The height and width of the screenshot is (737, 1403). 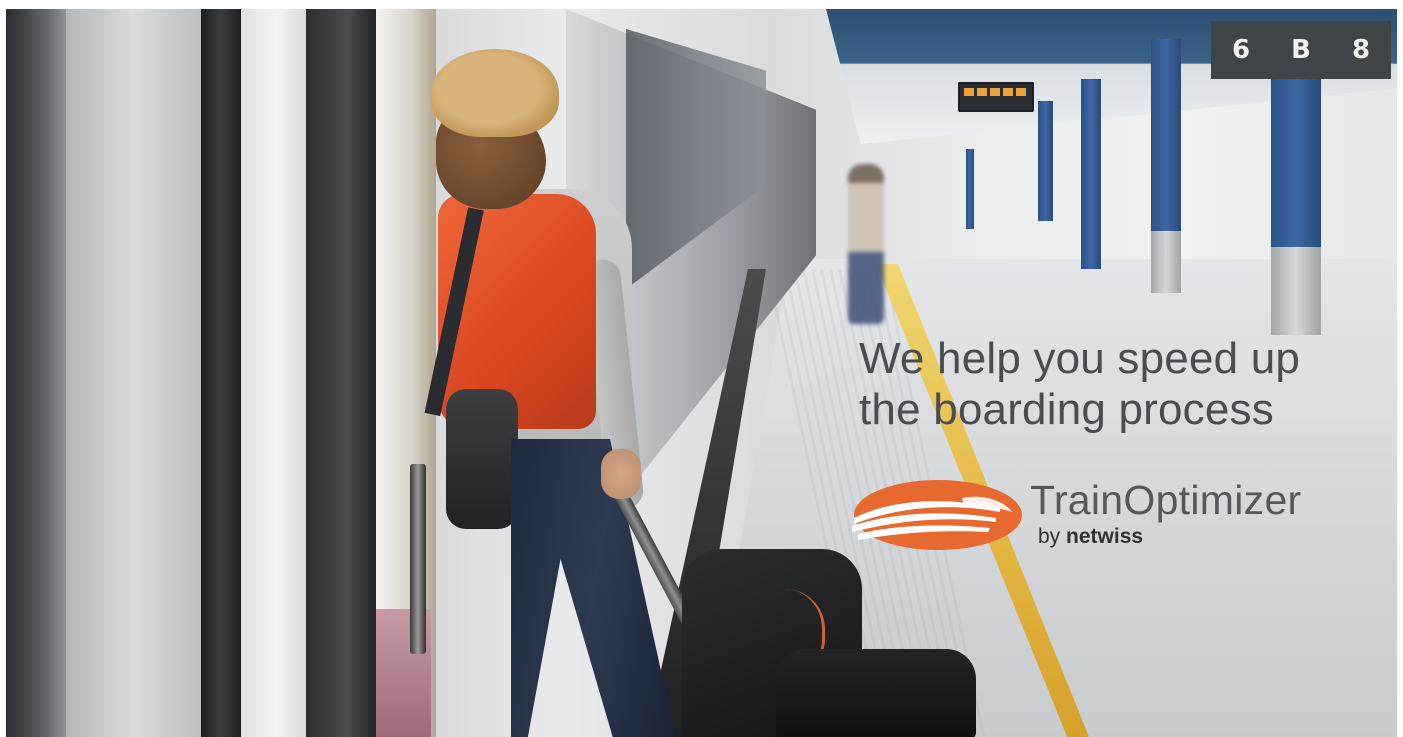 What do you see at coordinates (1049, 536) in the screenshot?
I see `by-prefix: by` at bounding box center [1049, 536].